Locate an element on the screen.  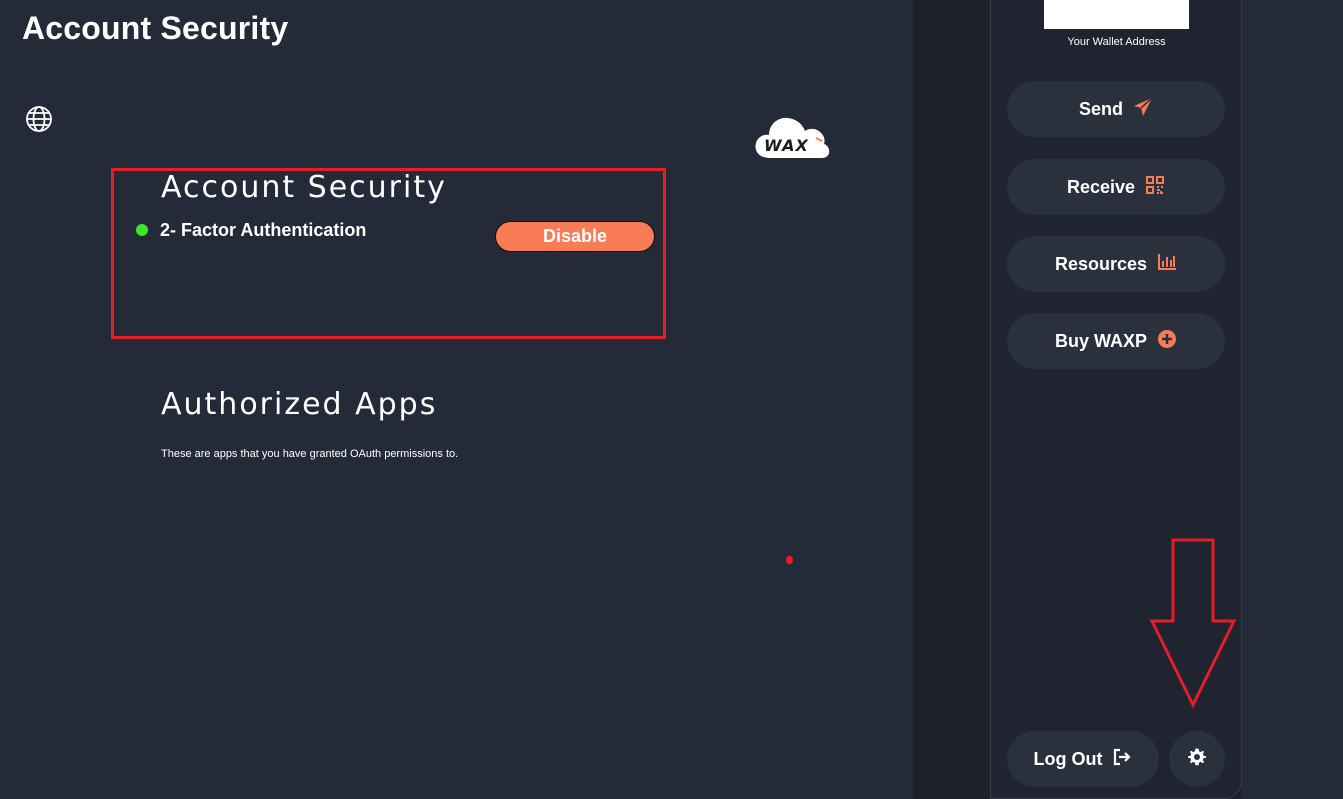
account-security-heading: Account Security is located at coordinates (304, 187).